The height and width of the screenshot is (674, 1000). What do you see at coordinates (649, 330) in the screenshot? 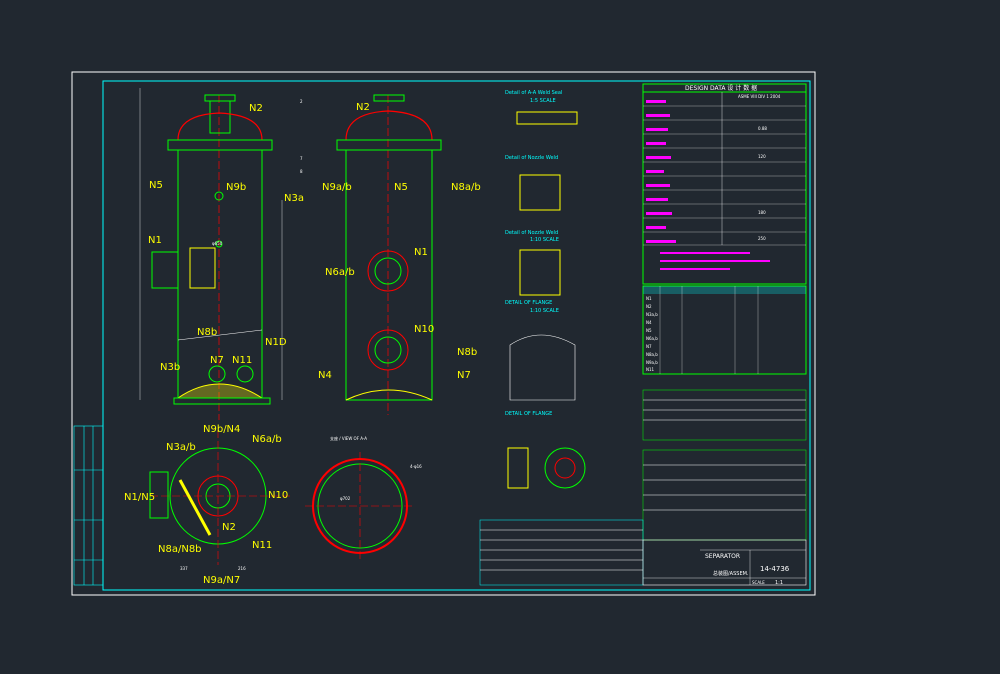
I see `nozzle-row-n5: N5` at bounding box center [649, 330].